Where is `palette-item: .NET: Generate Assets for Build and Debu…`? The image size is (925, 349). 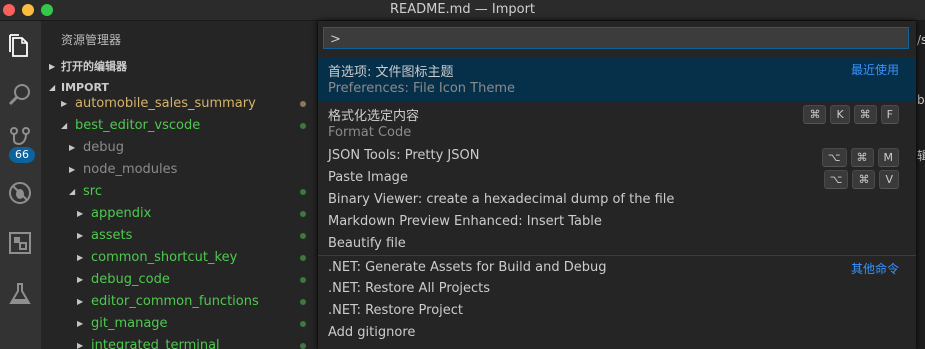
palette-item: .NET: Generate Assets for Build and Debu… is located at coordinates (617, 266).